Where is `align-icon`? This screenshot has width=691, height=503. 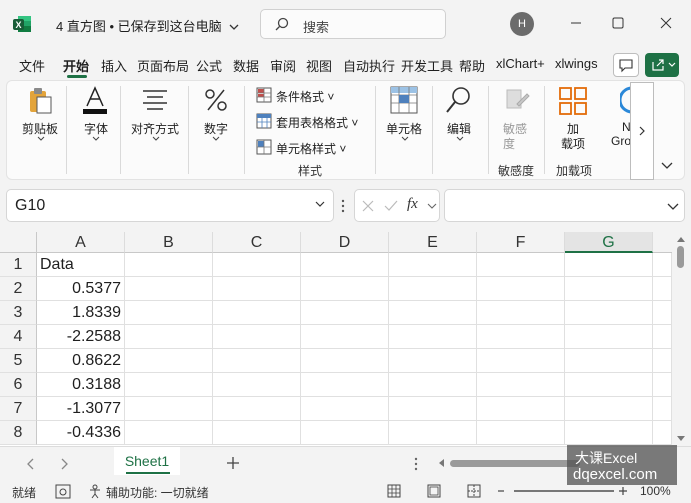 align-icon is located at coordinates (155, 99).